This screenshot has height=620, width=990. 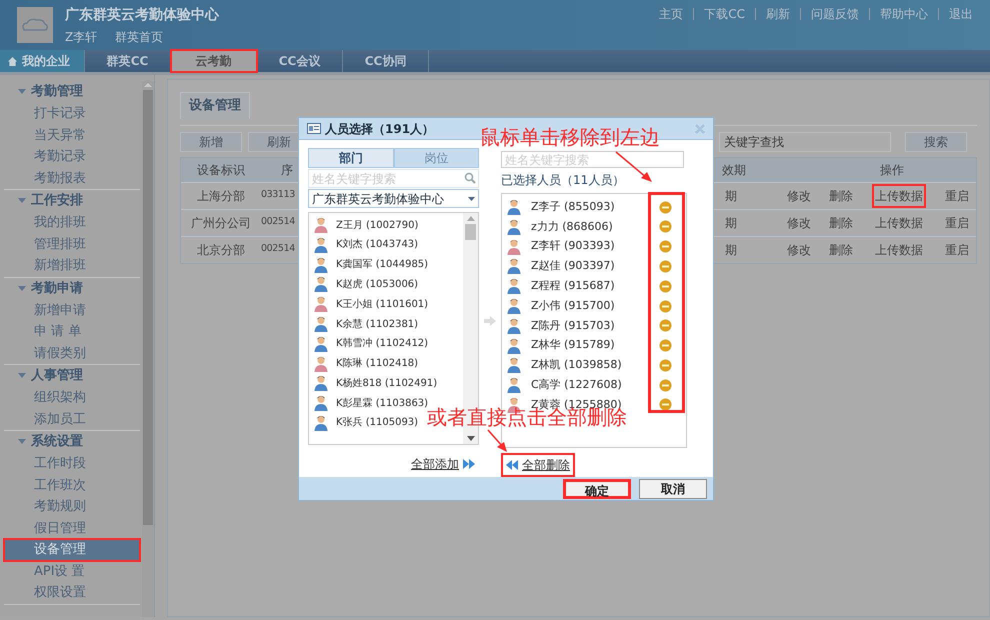 What do you see at coordinates (576, 365) in the screenshot?
I see `person-item: Z林凯 (1039858)` at bounding box center [576, 365].